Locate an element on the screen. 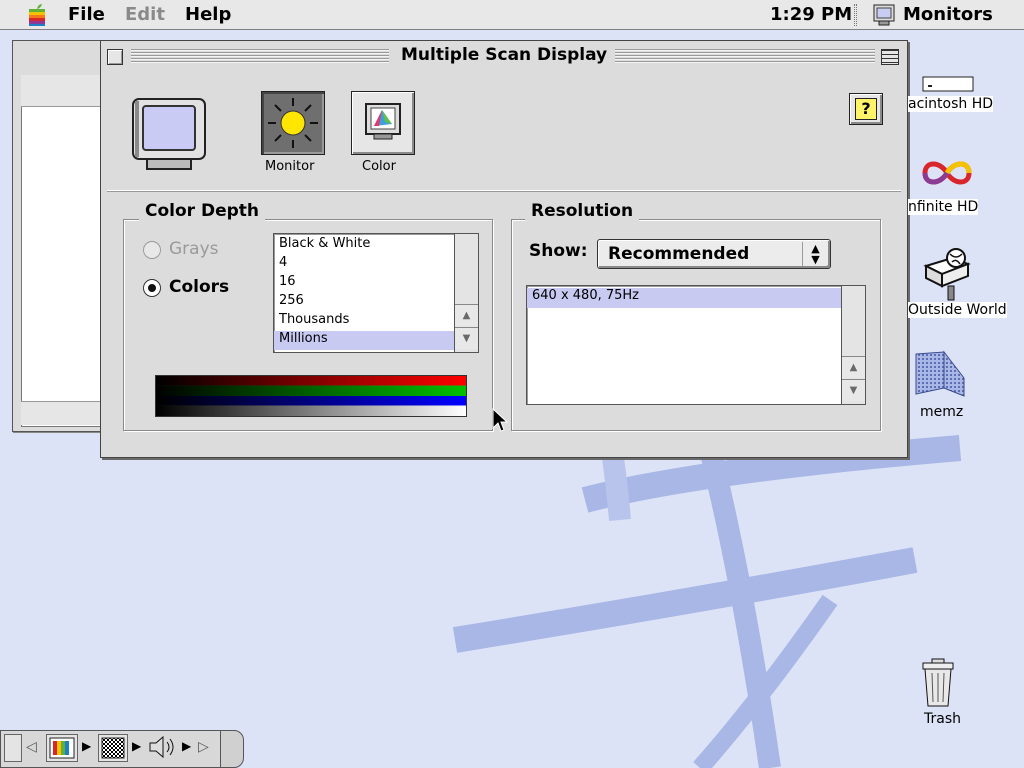 This screenshot has height=768, width=1024. list-item: Thousands is located at coordinates (314, 319).